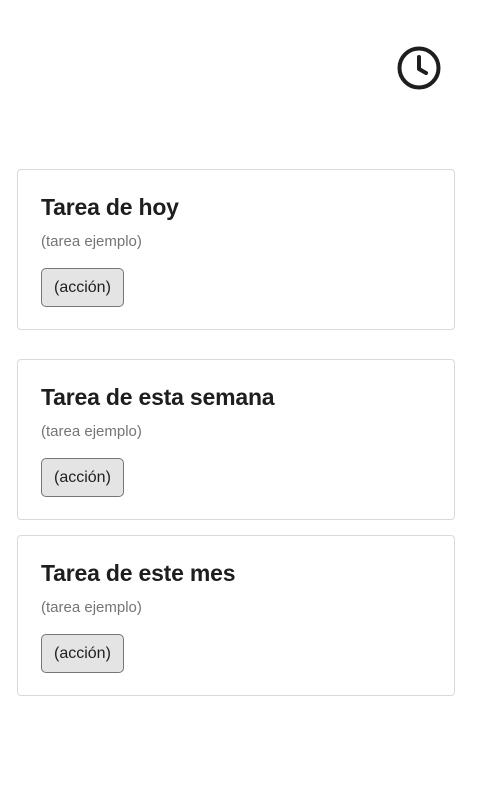 The image size is (482, 799). Describe the element at coordinates (158, 397) in the screenshot. I see `task-title: Tarea de esta semana` at that location.